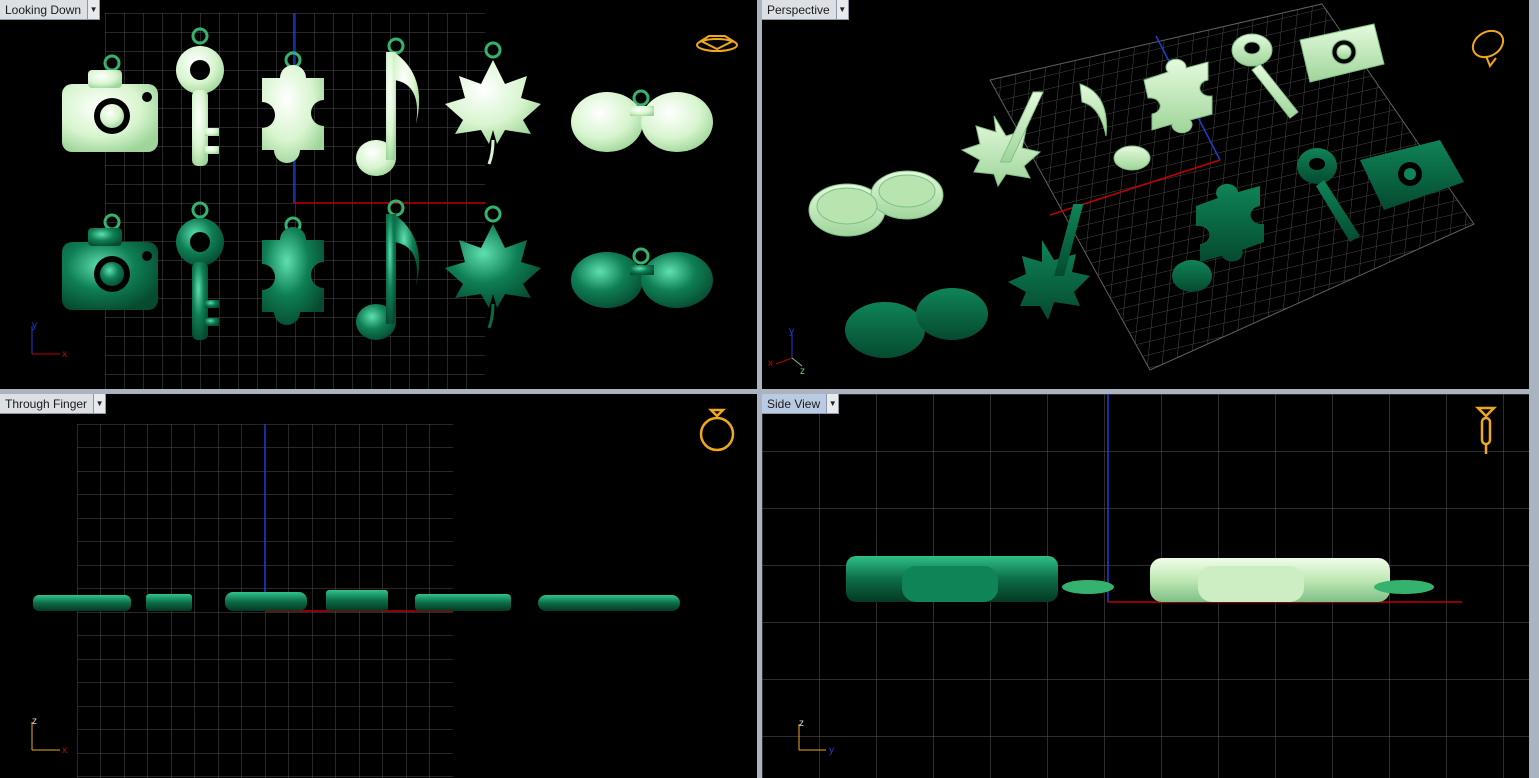 This screenshot has width=1539, height=778. What do you see at coordinates (49, 736) in the screenshot?
I see `axis-widget: z x` at bounding box center [49, 736].